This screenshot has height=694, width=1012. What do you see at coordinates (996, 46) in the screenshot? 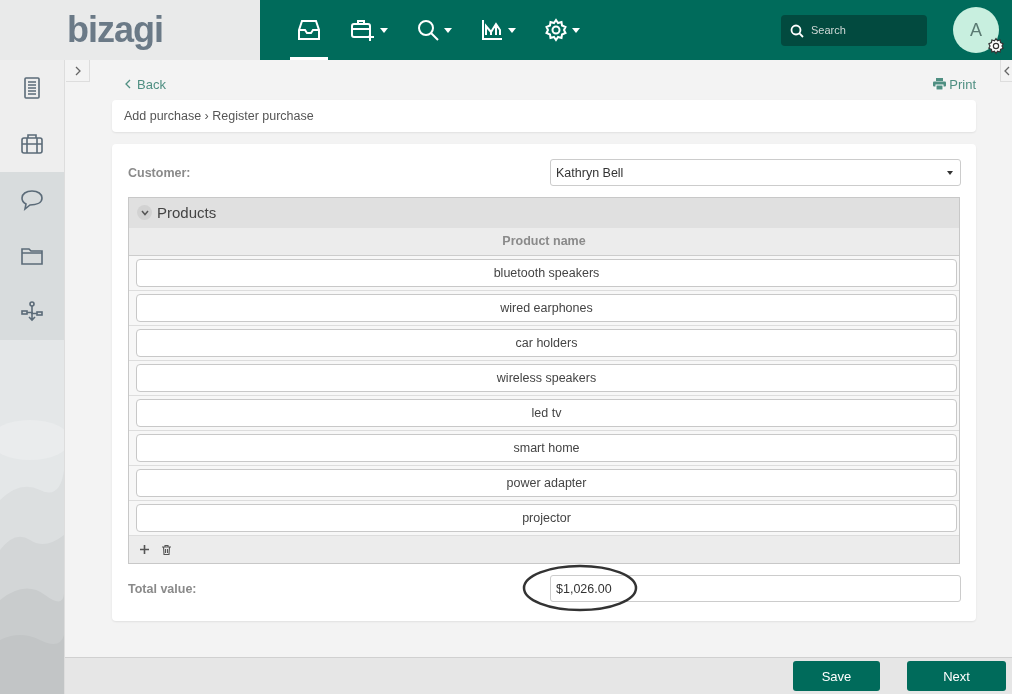
I see `gear-icon` at bounding box center [996, 46].